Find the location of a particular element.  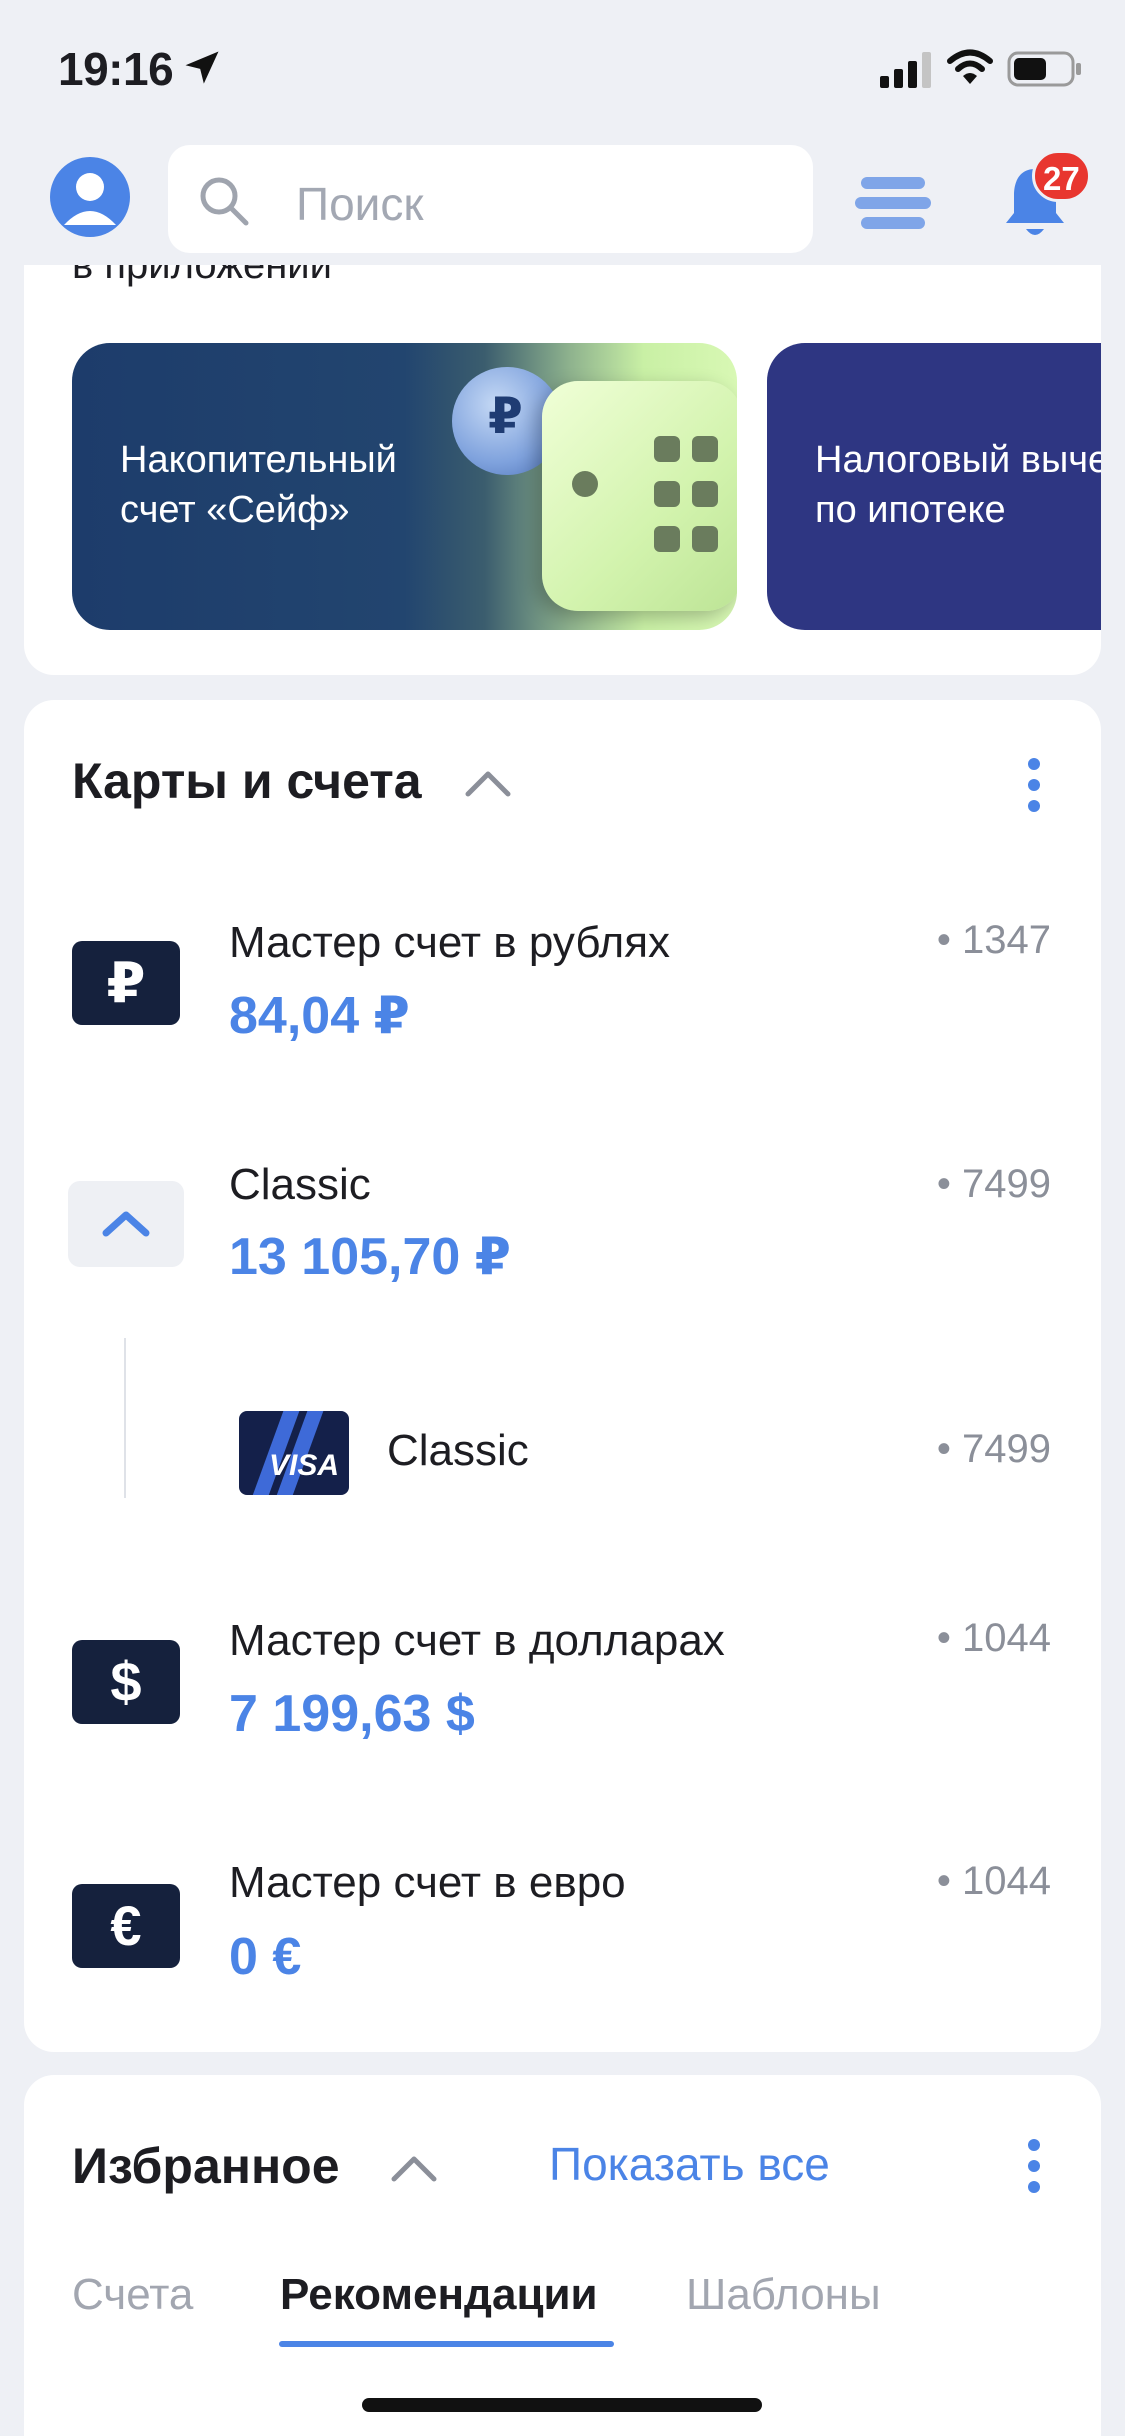

expand-toggle-button is located at coordinates (126, 1224).